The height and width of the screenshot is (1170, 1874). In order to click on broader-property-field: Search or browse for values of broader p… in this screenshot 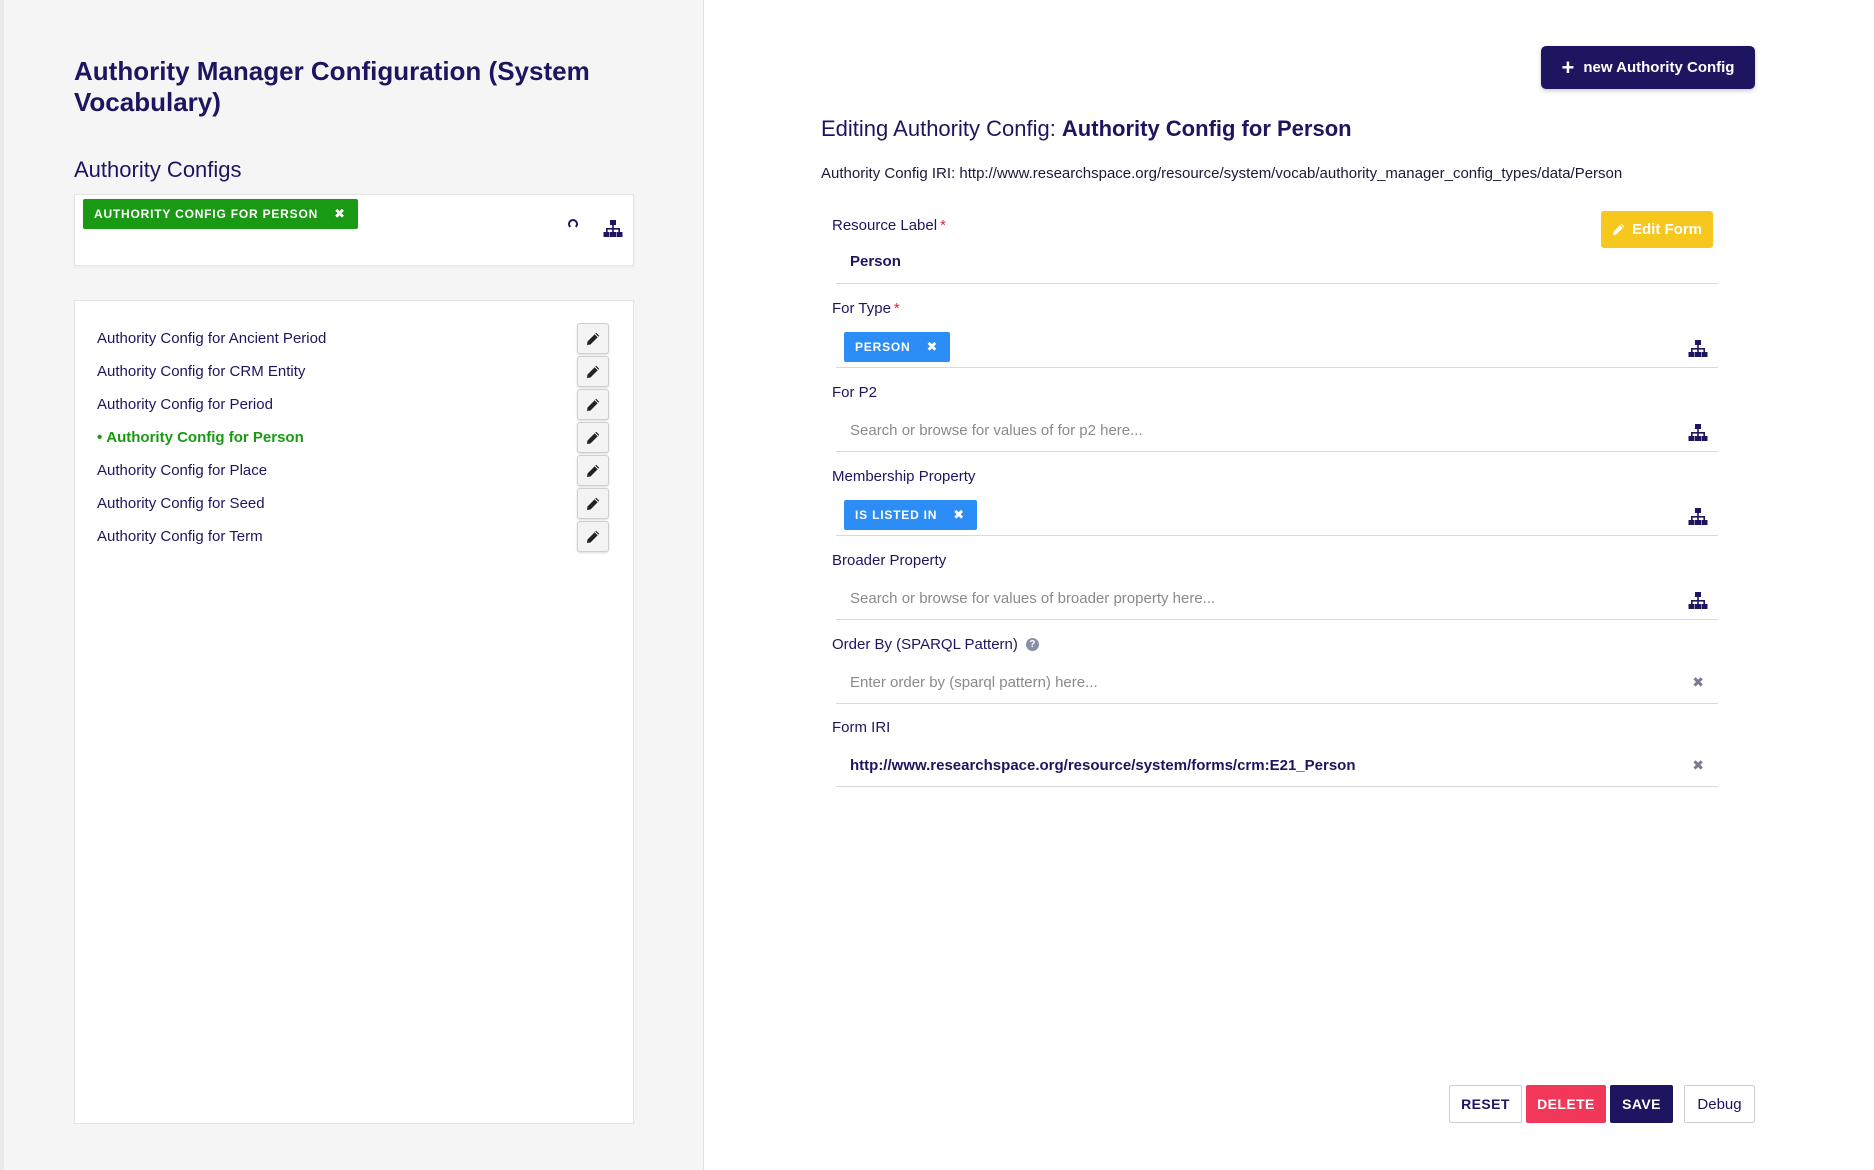, I will do `click(1277, 600)`.